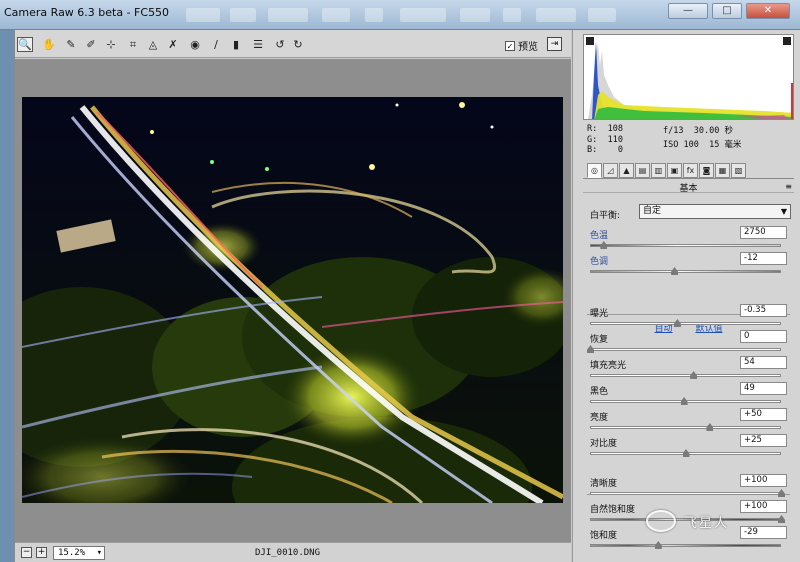 Image resolution: width=800 pixels, height=562 pixels. Describe the element at coordinates (610, 170) in the screenshot. I see `tone-curve-tab-icon: ◿` at that location.